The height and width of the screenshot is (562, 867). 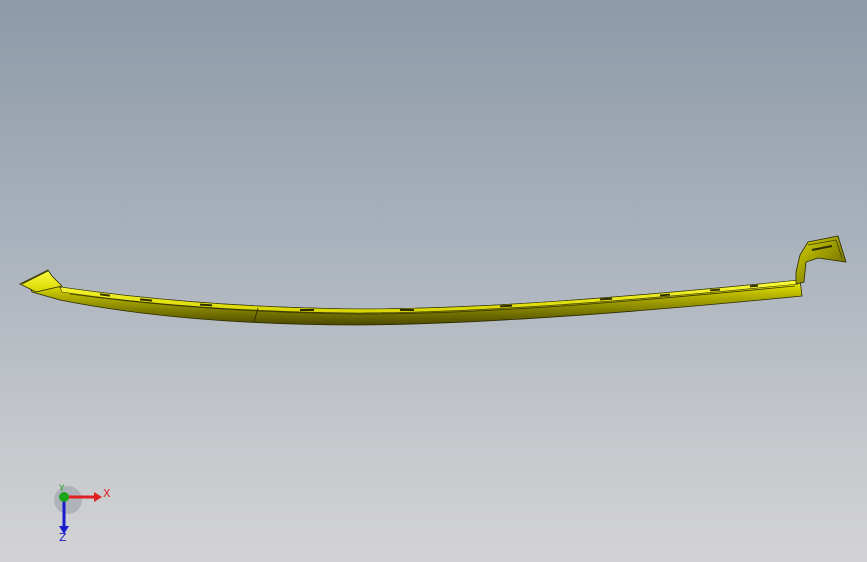 I want to click on x-axis-label: X, so click(x=107, y=493).